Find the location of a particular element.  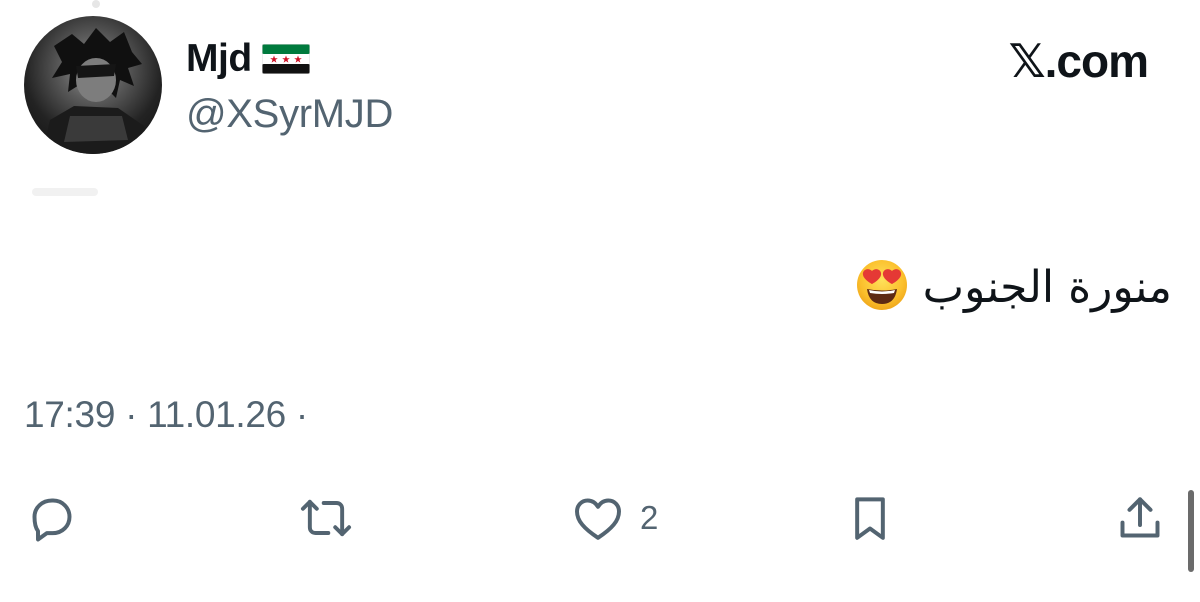

share-button is located at coordinates (1140, 518).